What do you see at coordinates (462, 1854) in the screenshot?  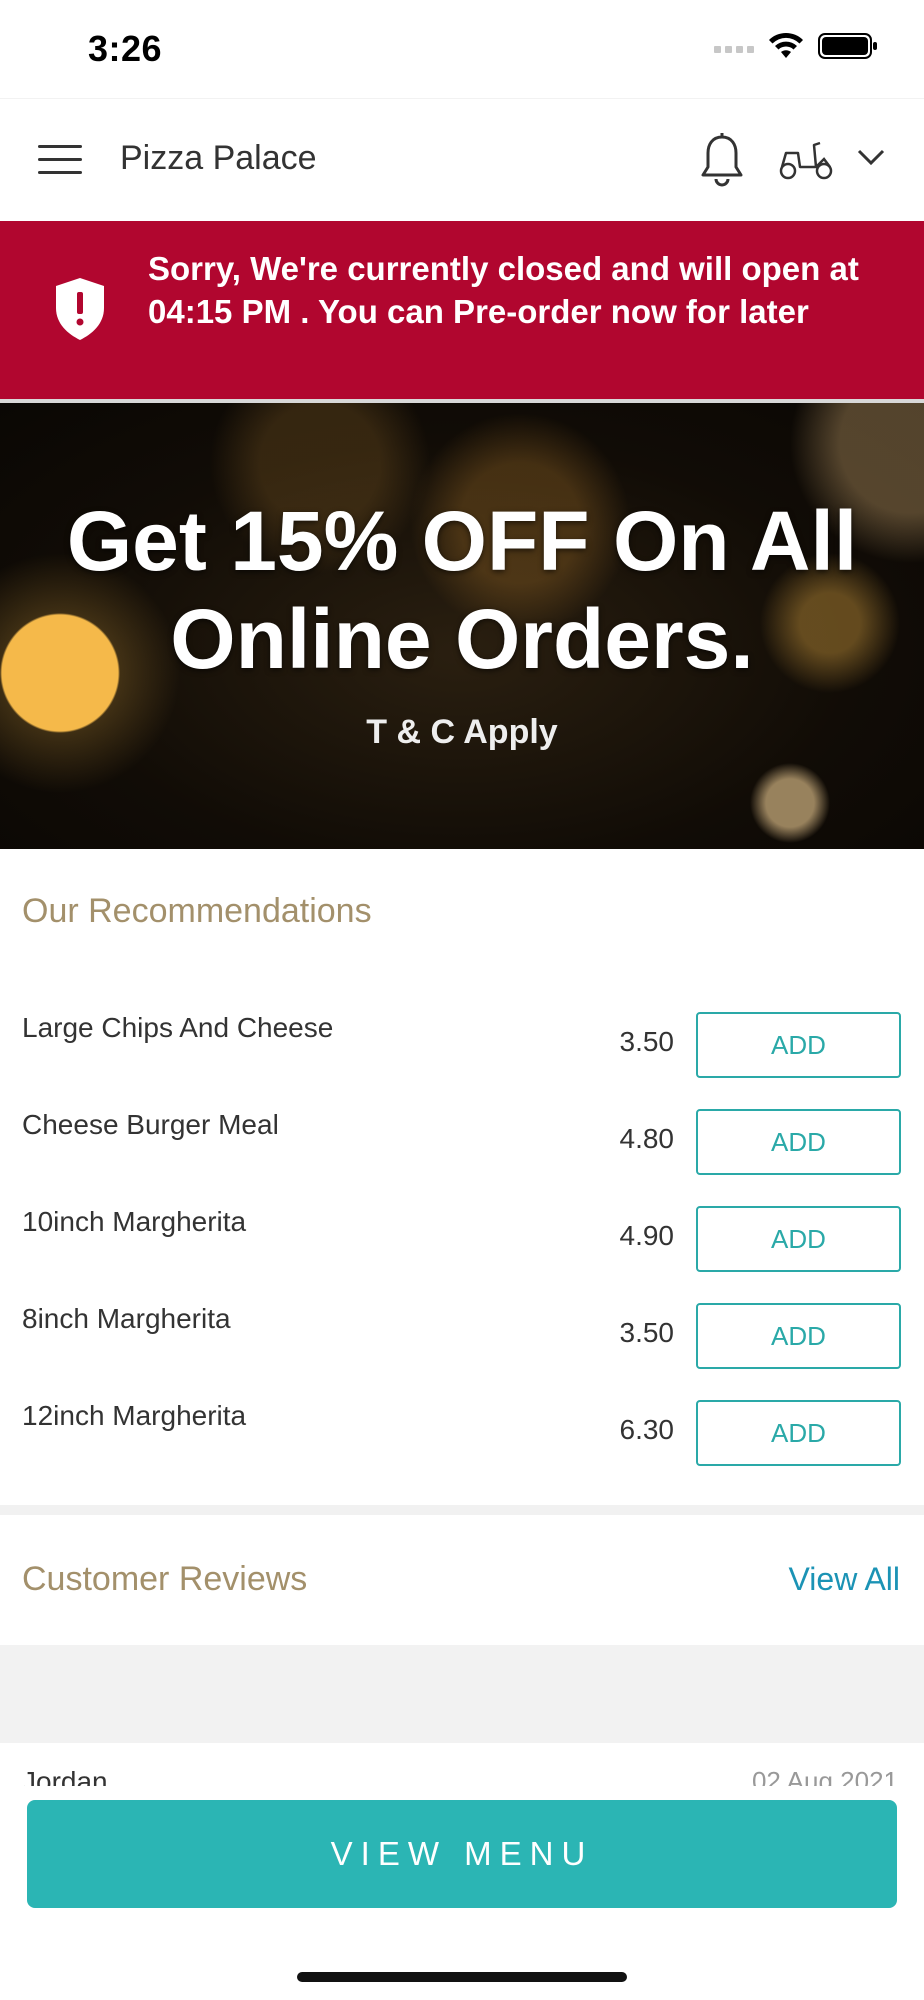 I see `view-menu-button: VIEW MENU` at bounding box center [462, 1854].